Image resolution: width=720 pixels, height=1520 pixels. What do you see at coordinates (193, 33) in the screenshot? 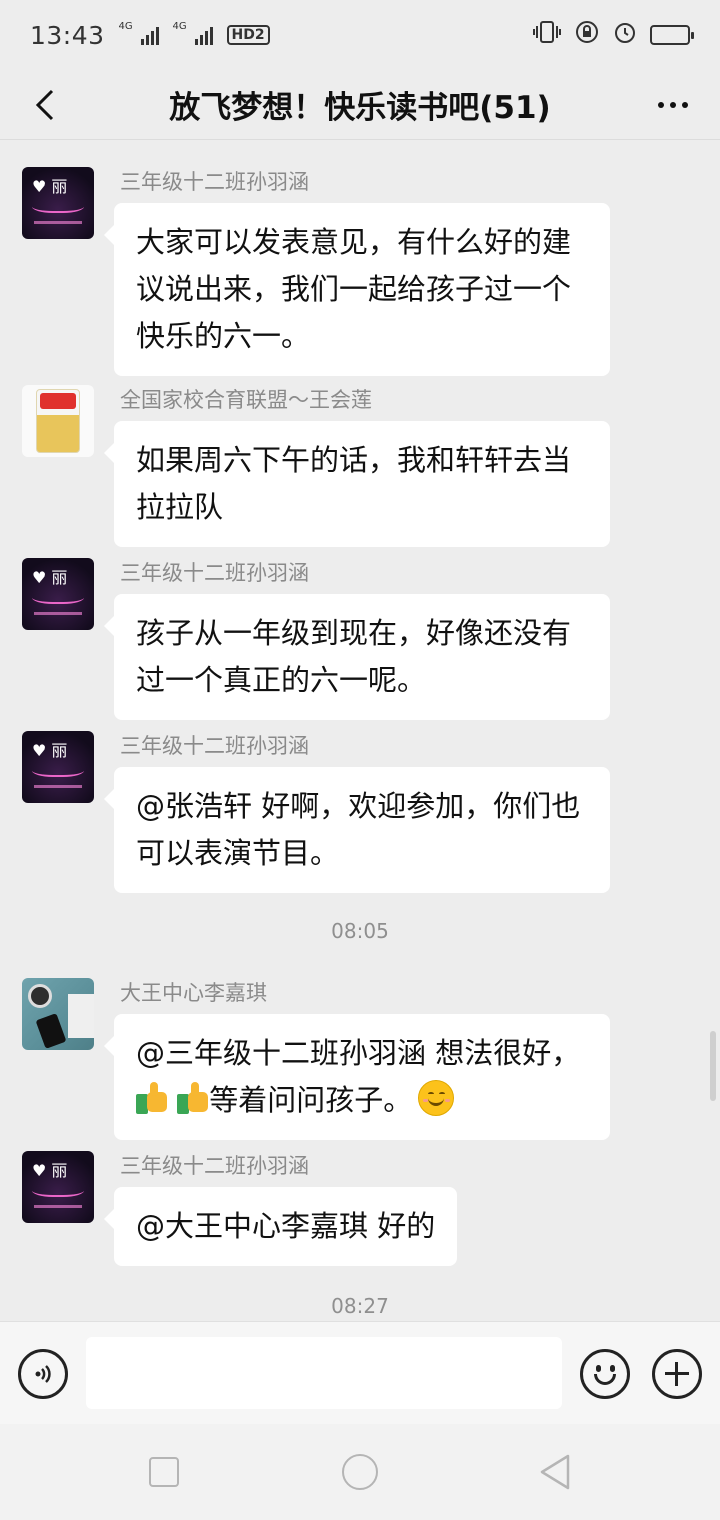
I see `signal-icon-2: 4G` at bounding box center [193, 33].